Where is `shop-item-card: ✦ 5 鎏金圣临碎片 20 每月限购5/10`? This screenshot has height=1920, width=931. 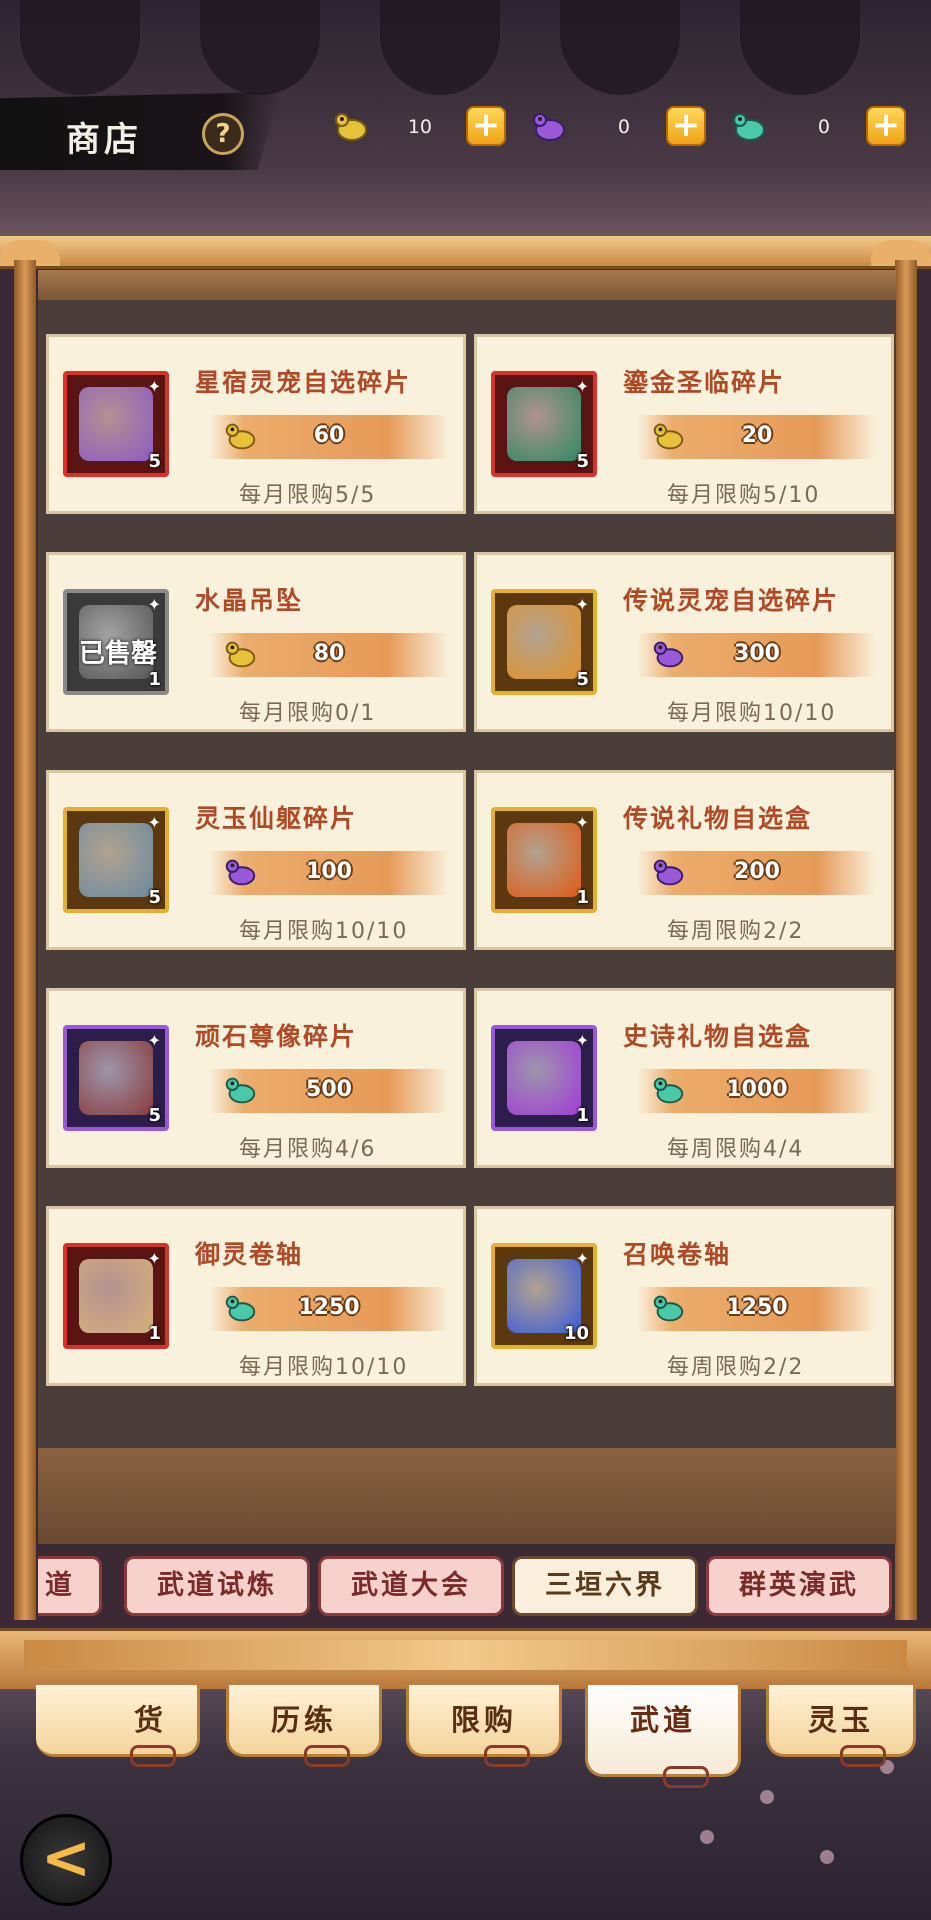
shop-item-card: ✦ 5 鎏金圣临碎片 20 每月限购5/10 is located at coordinates (684, 424).